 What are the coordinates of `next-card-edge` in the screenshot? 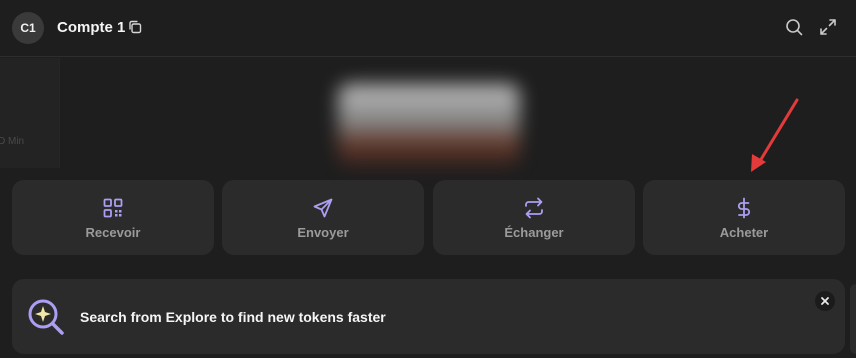 It's located at (853, 319).